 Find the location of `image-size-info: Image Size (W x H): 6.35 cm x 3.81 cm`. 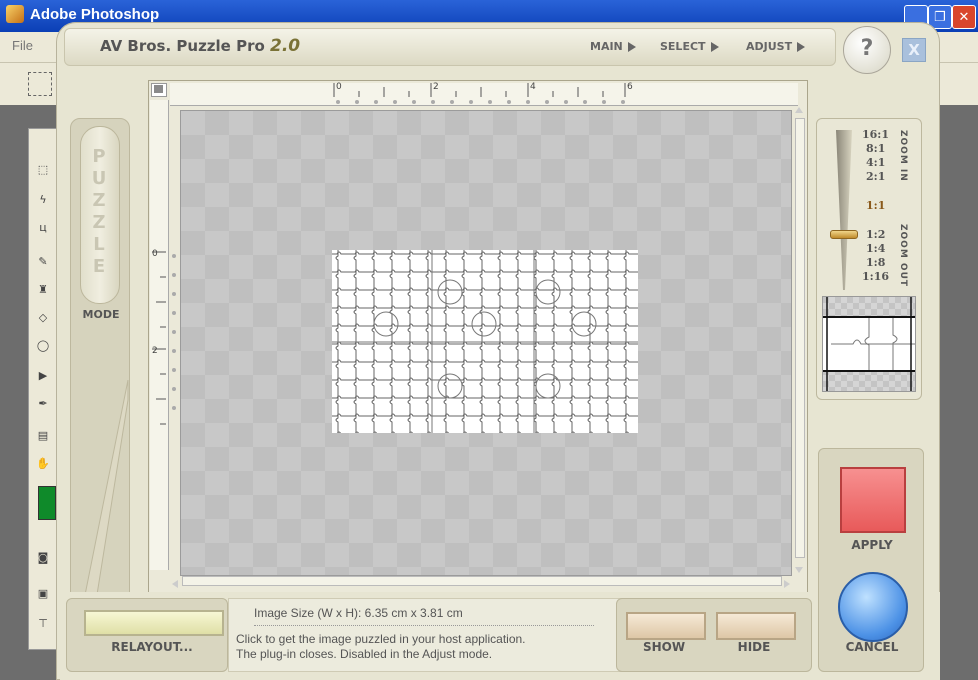

image-size-info: Image Size (W x H): 6.35 cm x 3.81 cm is located at coordinates (358, 613).